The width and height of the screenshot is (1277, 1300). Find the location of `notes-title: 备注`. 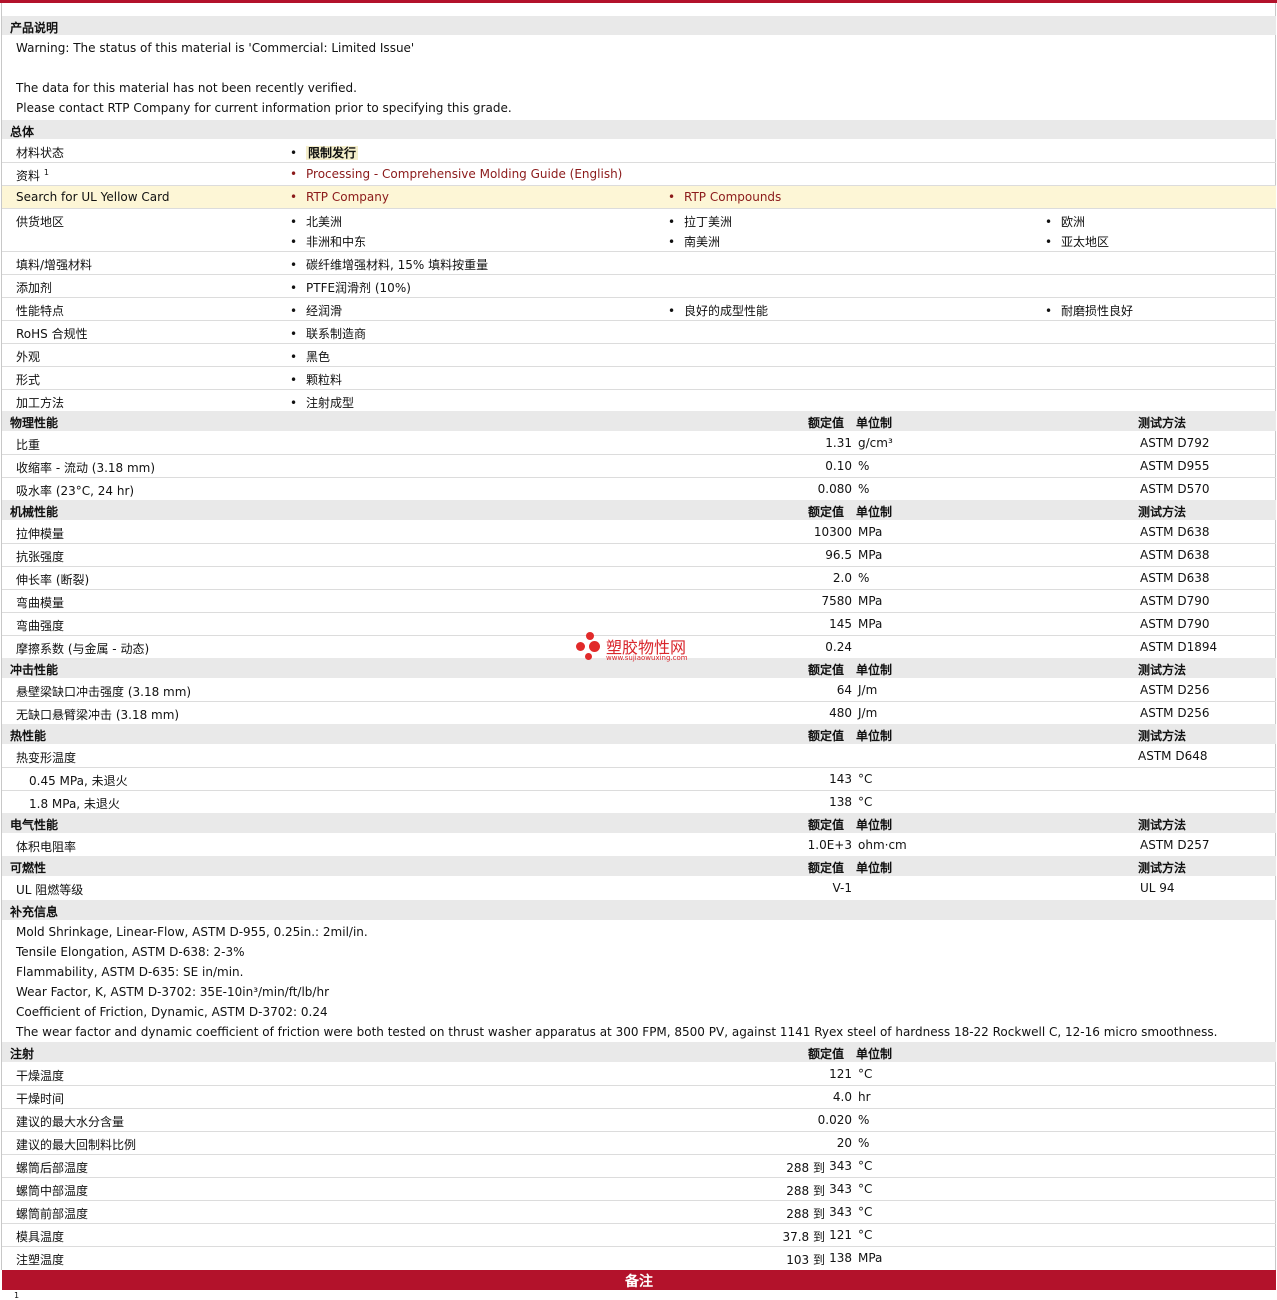

notes-title: 备注 is located at coordinates (639, 1282).